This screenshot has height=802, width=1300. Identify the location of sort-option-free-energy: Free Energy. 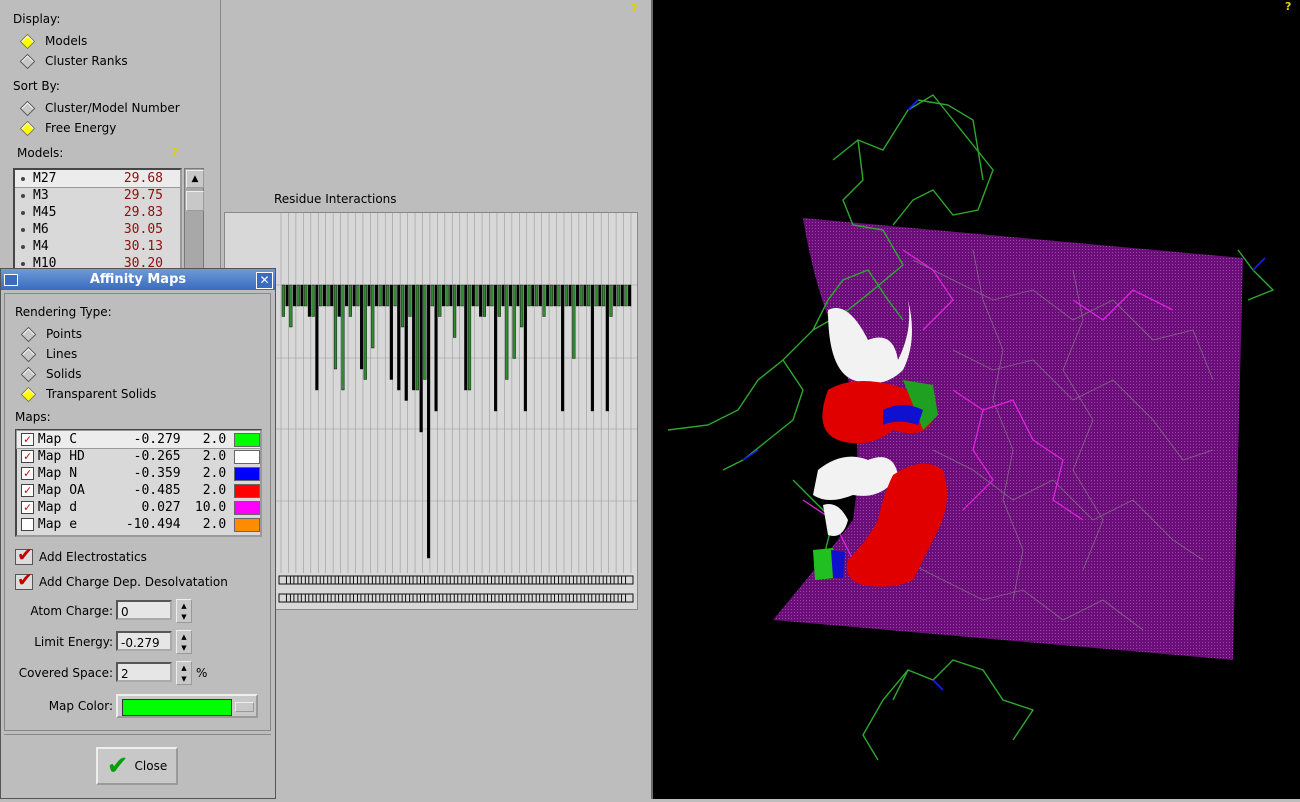
(68, 128).